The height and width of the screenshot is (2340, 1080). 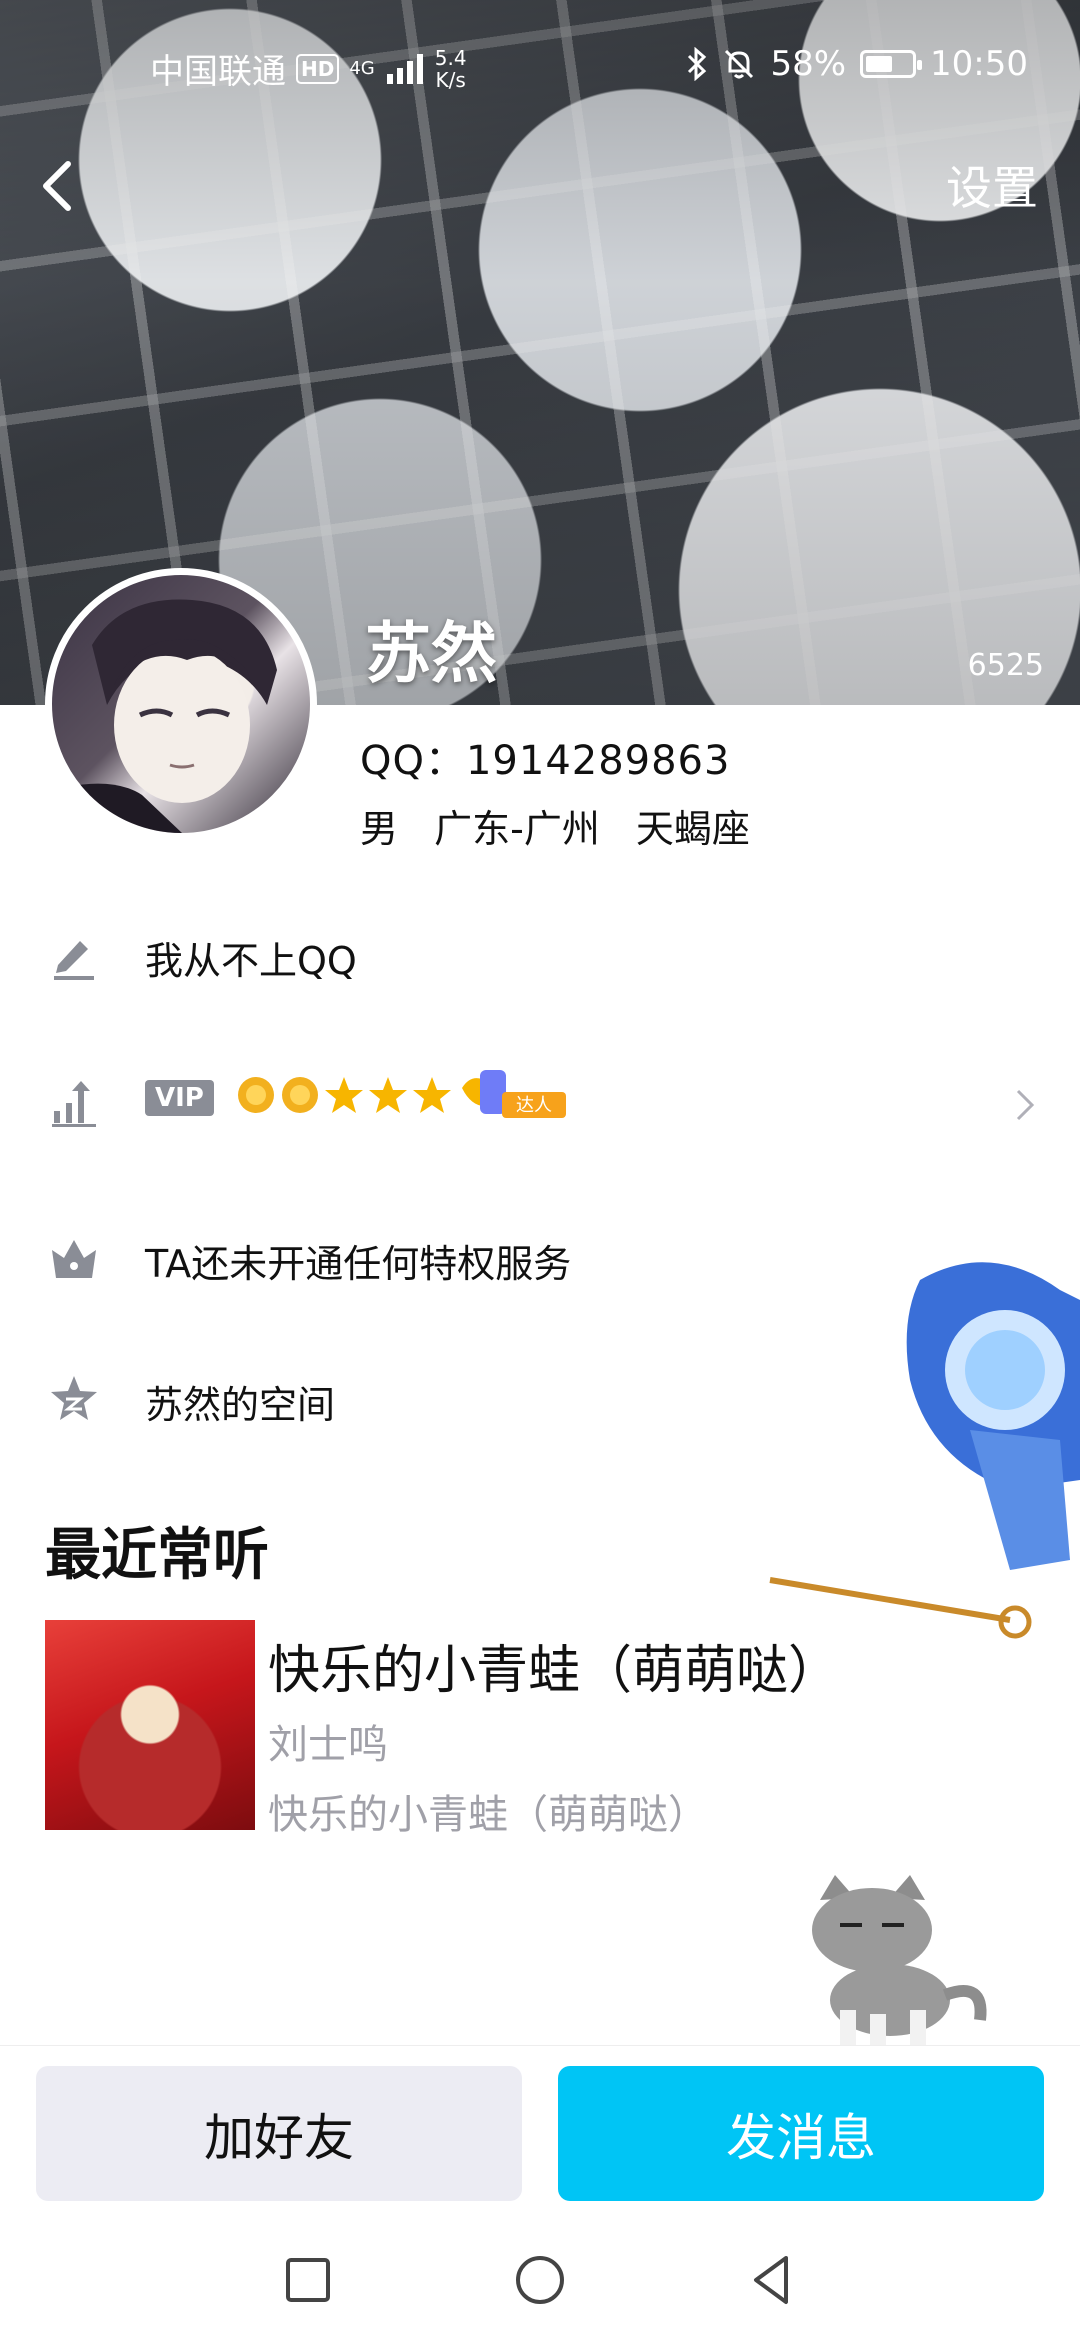 What do you see at coordinates (218, 72) in the screenshot?
I see `carrier-name: 中国联通` at bounding box center [218, 72].